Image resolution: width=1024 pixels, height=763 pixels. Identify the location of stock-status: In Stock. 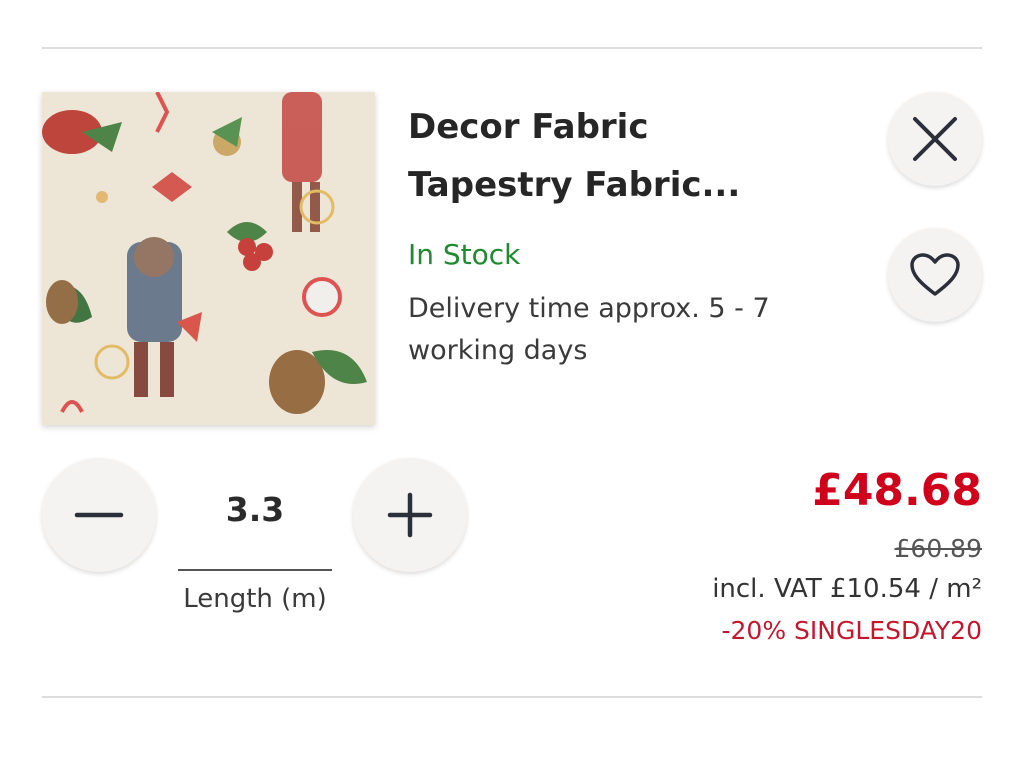
(464, 254).